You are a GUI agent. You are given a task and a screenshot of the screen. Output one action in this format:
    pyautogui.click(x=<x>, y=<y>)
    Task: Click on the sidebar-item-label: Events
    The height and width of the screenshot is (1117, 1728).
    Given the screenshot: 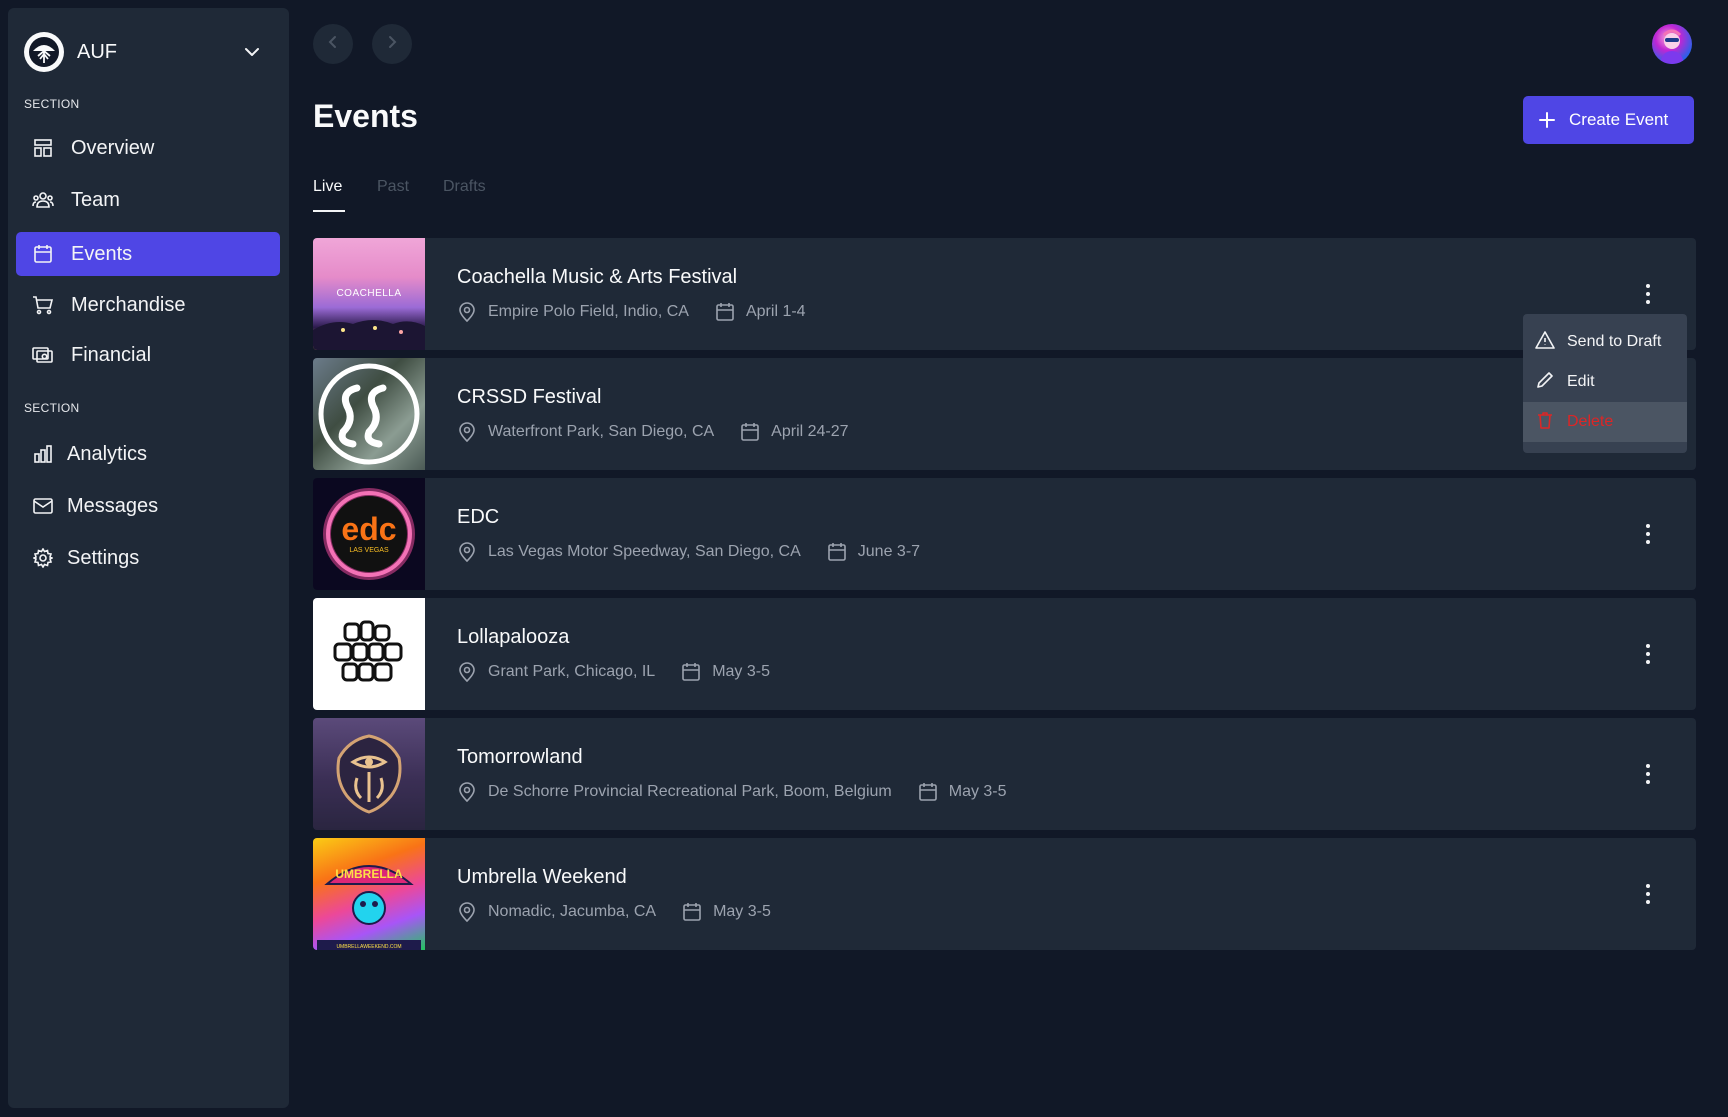 What is the action you would take?
    pyautogui.click(x=102, y=253)
    